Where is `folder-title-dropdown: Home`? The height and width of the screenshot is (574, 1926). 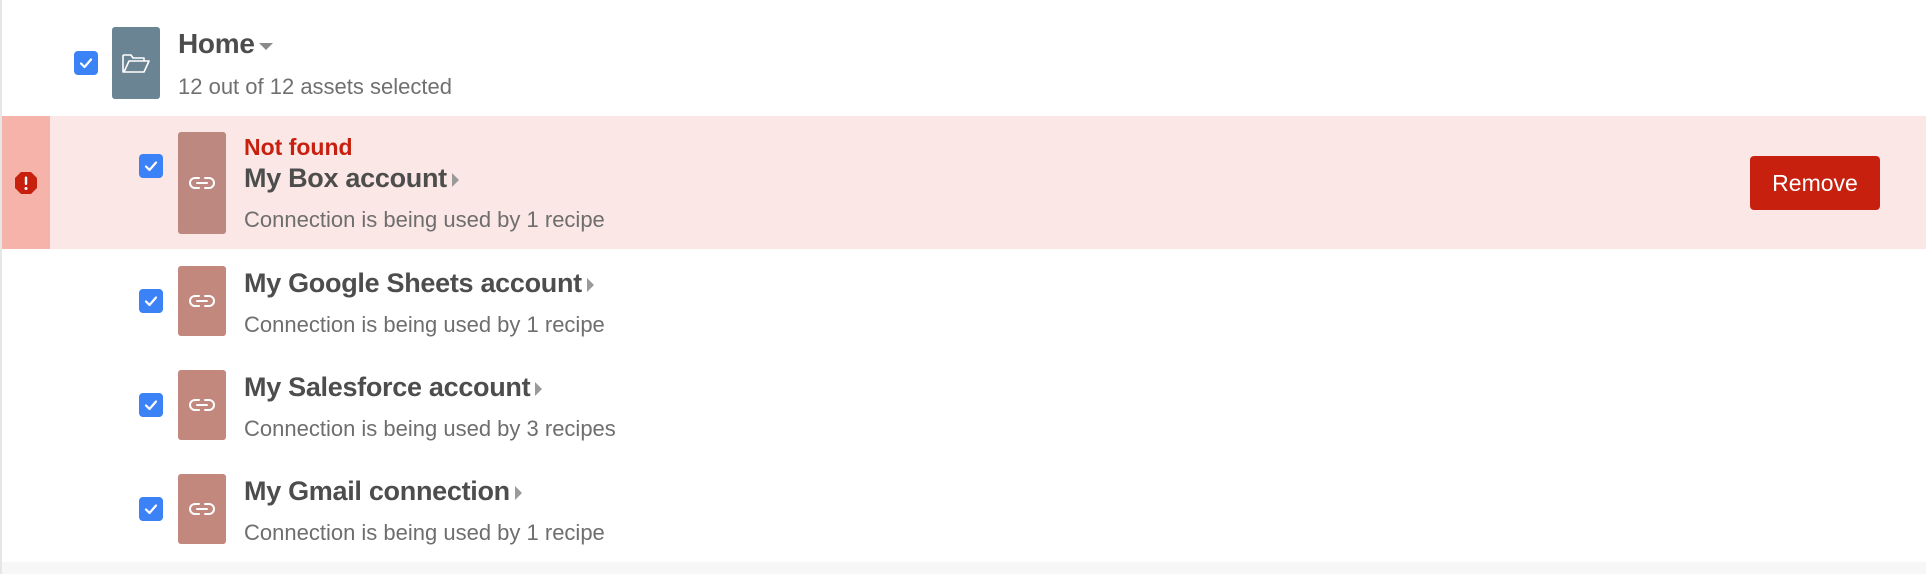 folder-title-dropdown: Home is located at coordinates (225, 44).